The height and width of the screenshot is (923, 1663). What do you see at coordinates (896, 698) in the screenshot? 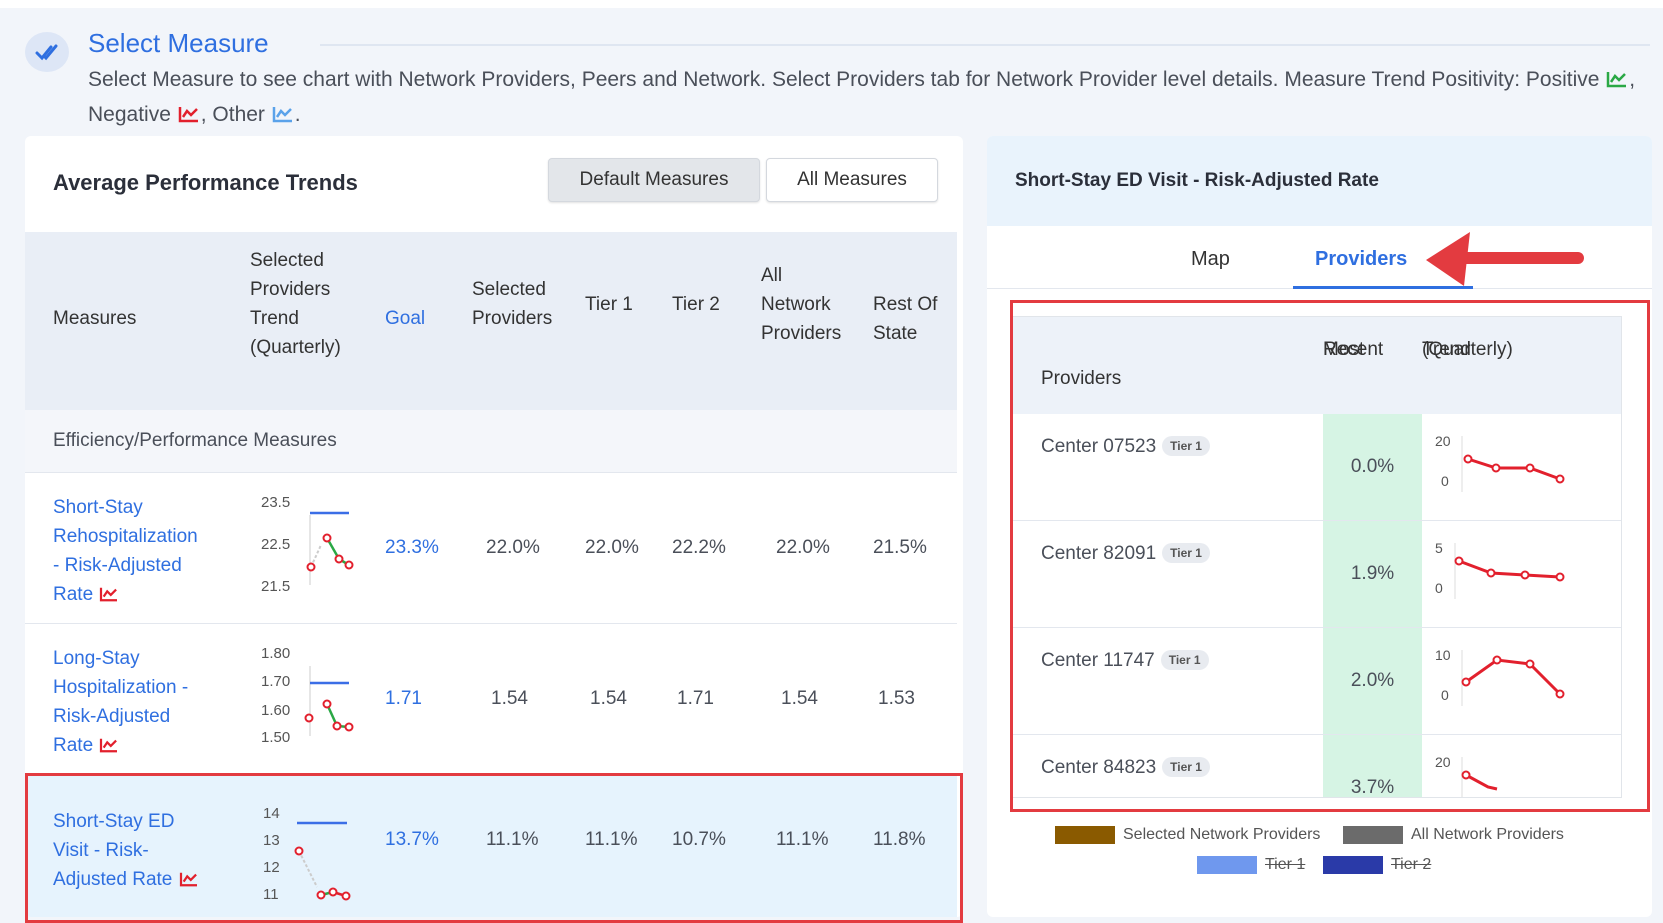
I see `rest-of-state-value: 1.53` at bounding box center [896, 698].